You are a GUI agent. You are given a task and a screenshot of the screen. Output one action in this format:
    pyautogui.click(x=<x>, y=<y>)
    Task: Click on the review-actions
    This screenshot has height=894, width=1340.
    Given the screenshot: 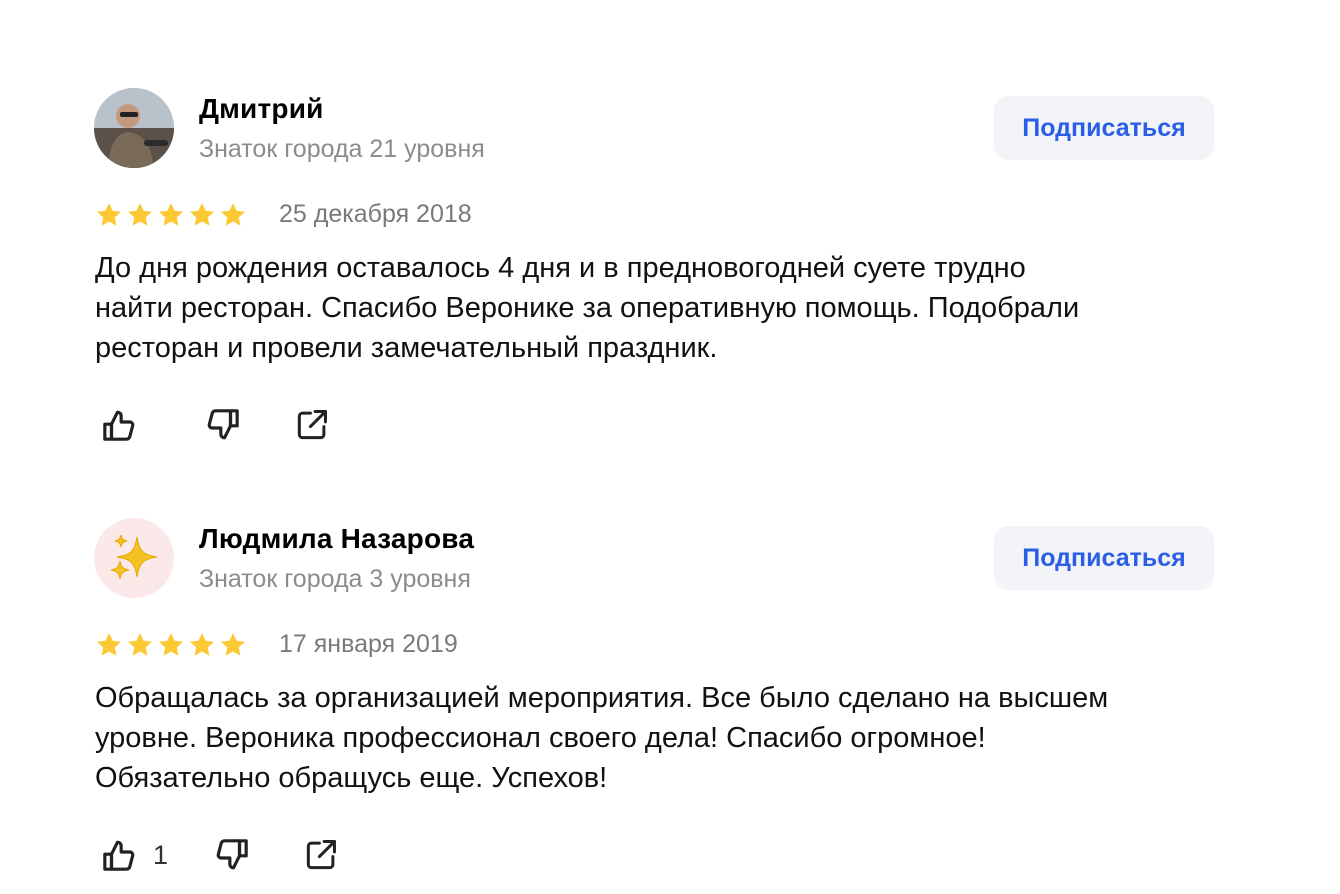 What is the action you would take?
    pyautogui.click(x=213, y=425)
    